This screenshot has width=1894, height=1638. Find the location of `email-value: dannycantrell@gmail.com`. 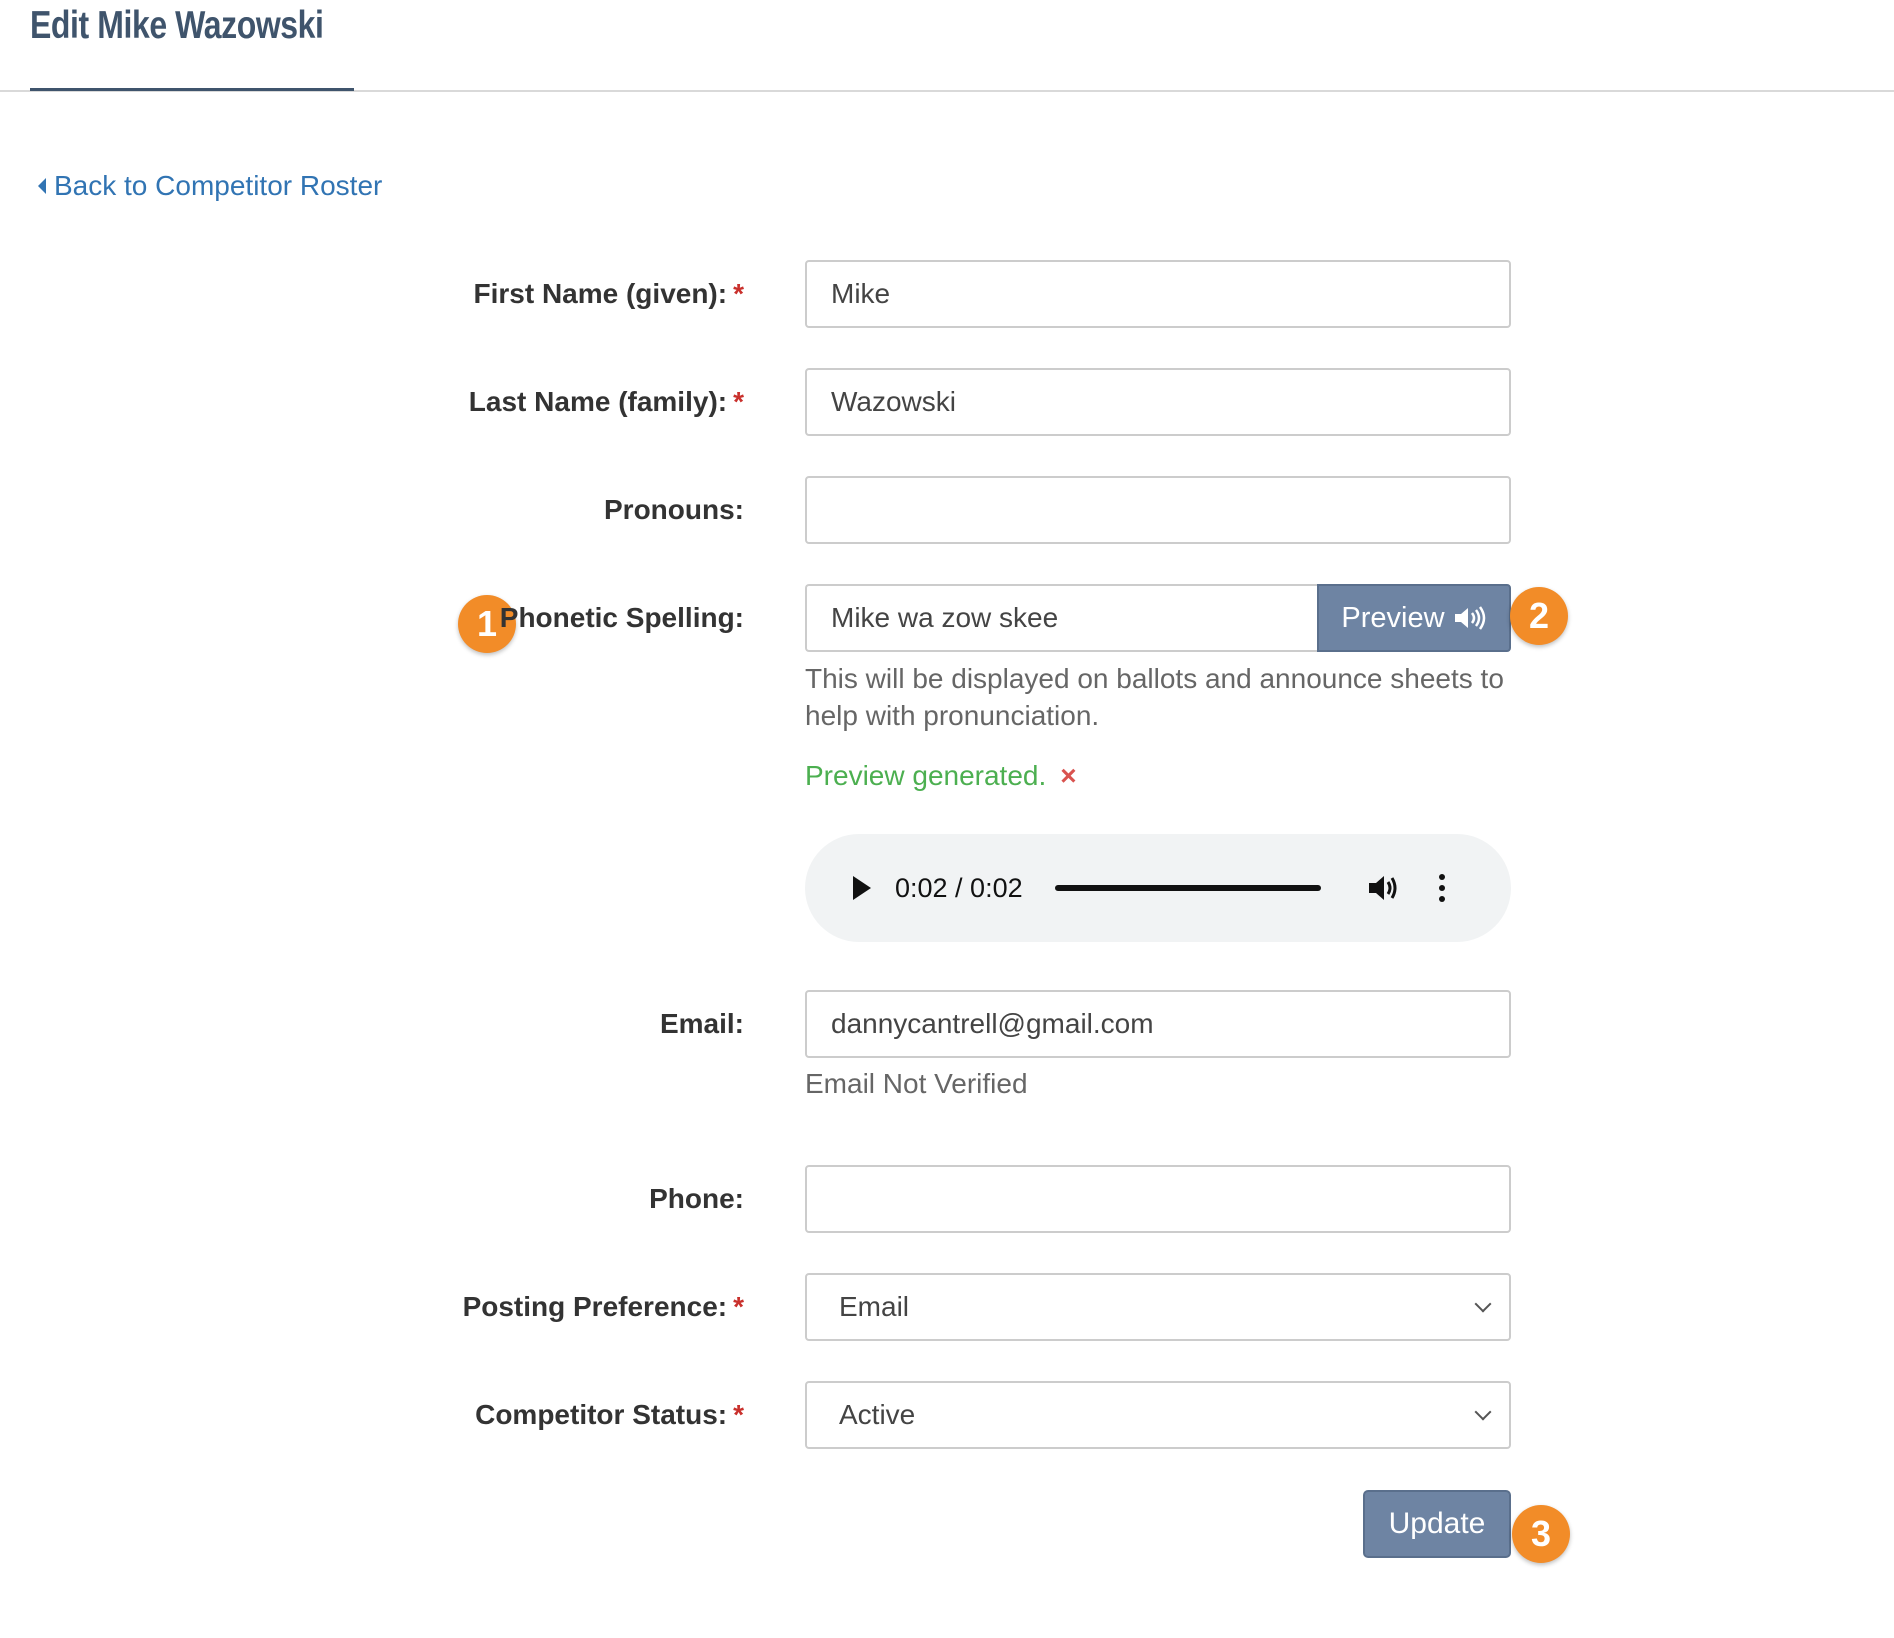

email-value: dannycantrell@gmail.com is located at coordinates (992, 1023).